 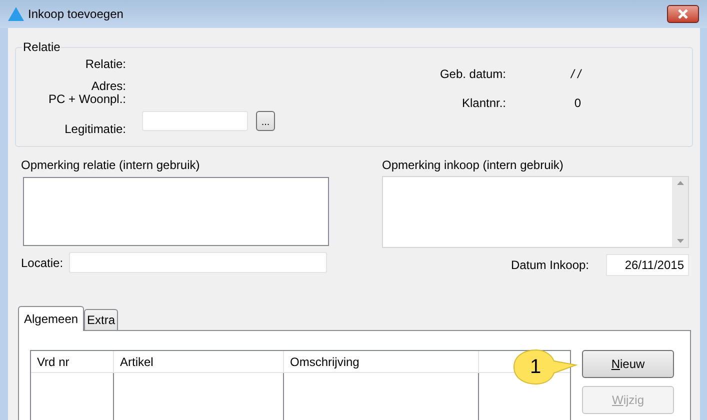 I want to click on scrollbar, so click(x=680, y=212).